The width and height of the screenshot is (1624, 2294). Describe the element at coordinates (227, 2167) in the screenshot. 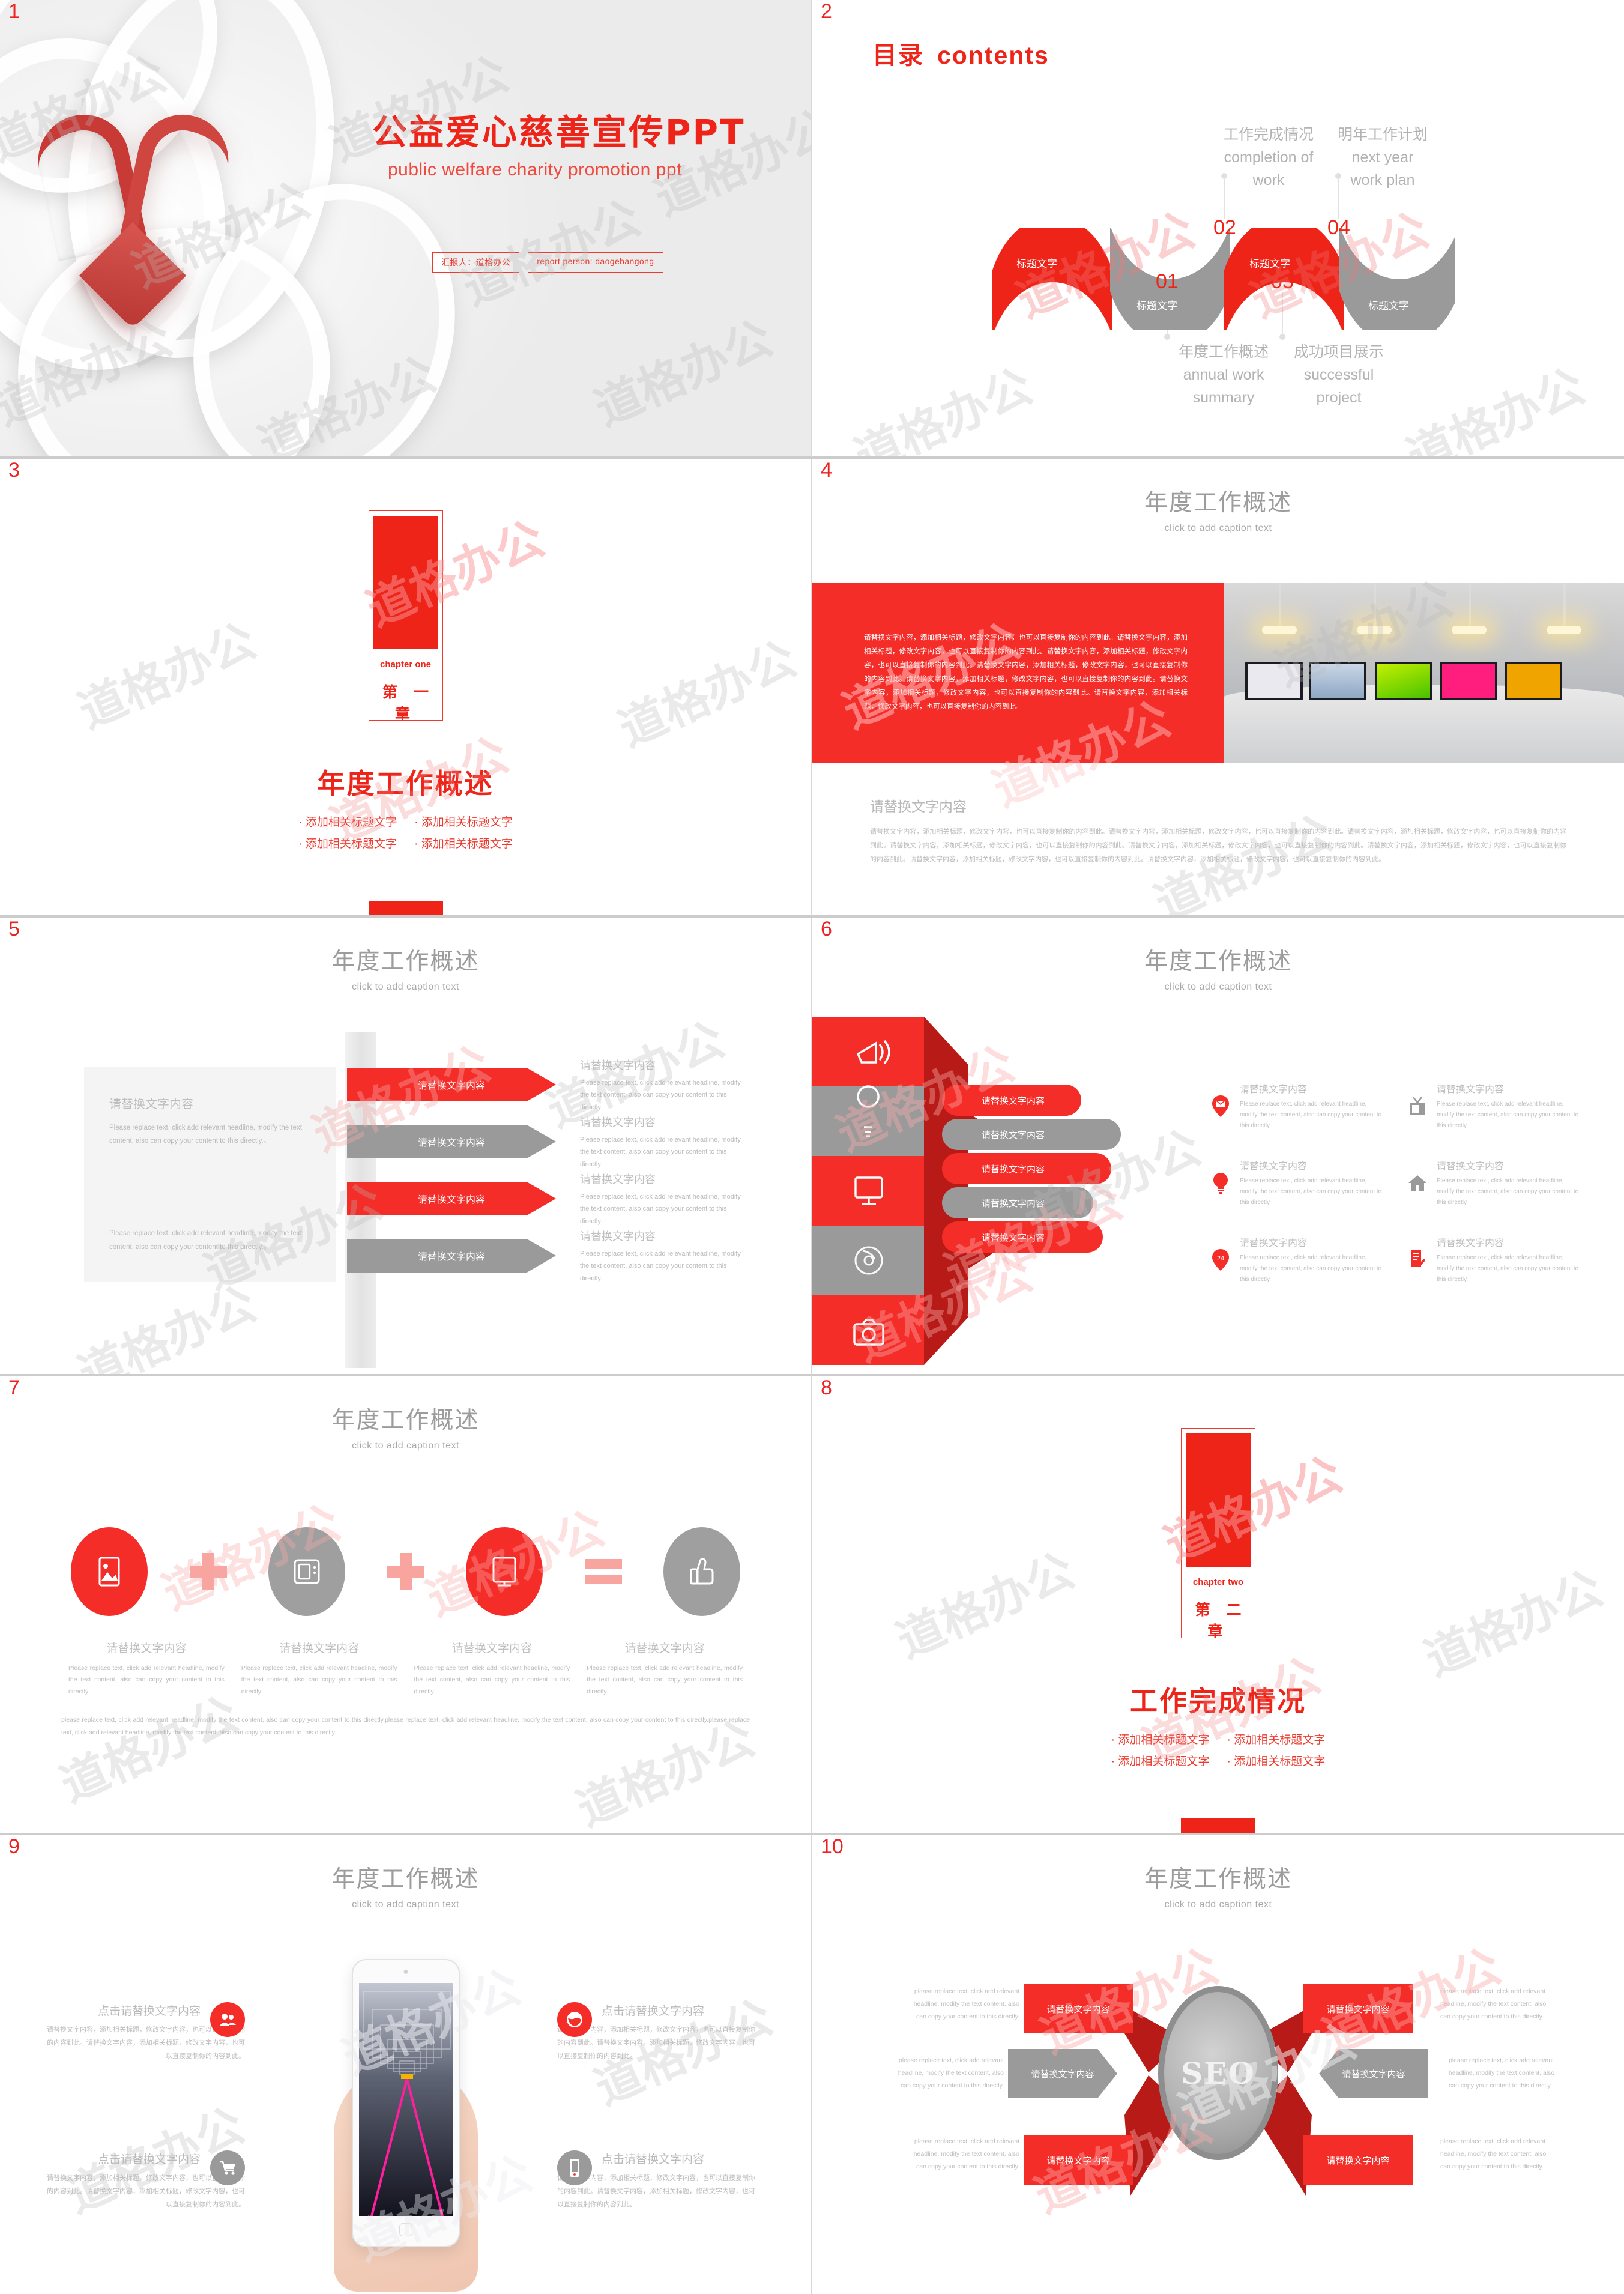

I see `cart-icon` at that location.